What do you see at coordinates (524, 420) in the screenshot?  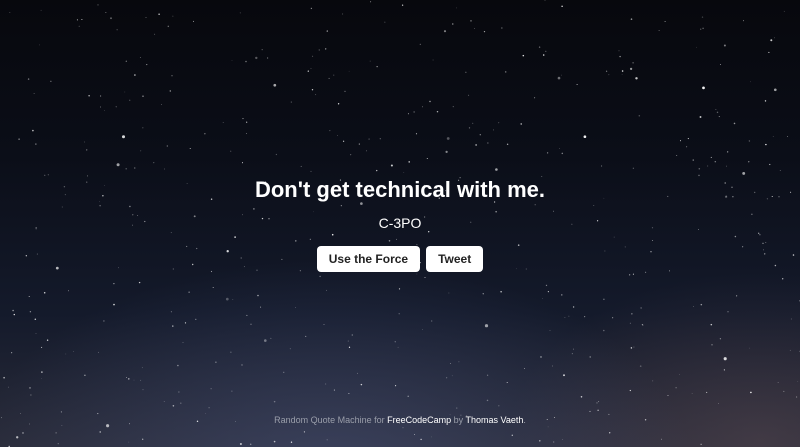 I see `footer-suffix: .` at bounding box center [524, 420].